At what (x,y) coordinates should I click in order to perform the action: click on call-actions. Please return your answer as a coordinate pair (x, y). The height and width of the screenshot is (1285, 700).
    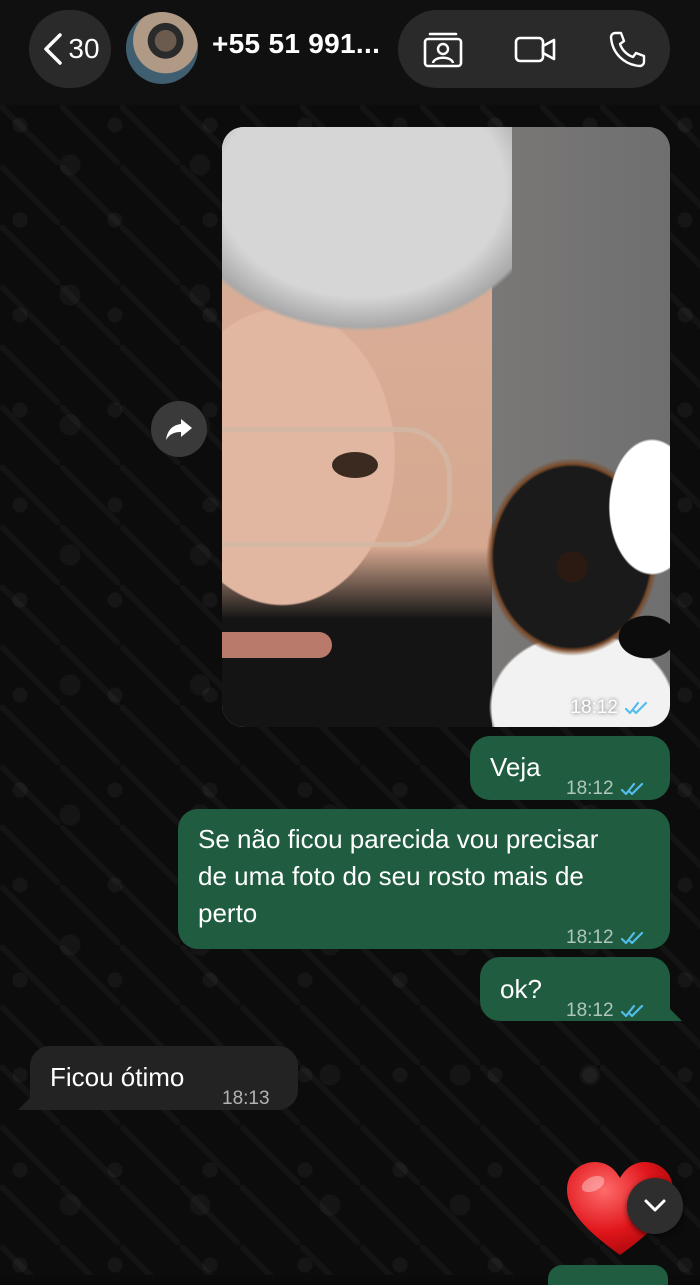
    Looking at the image, I should click on (534, 49).